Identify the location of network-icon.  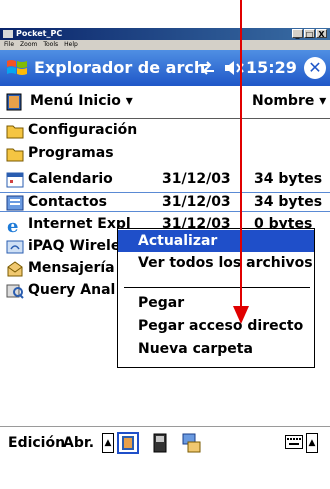
(191, 443).